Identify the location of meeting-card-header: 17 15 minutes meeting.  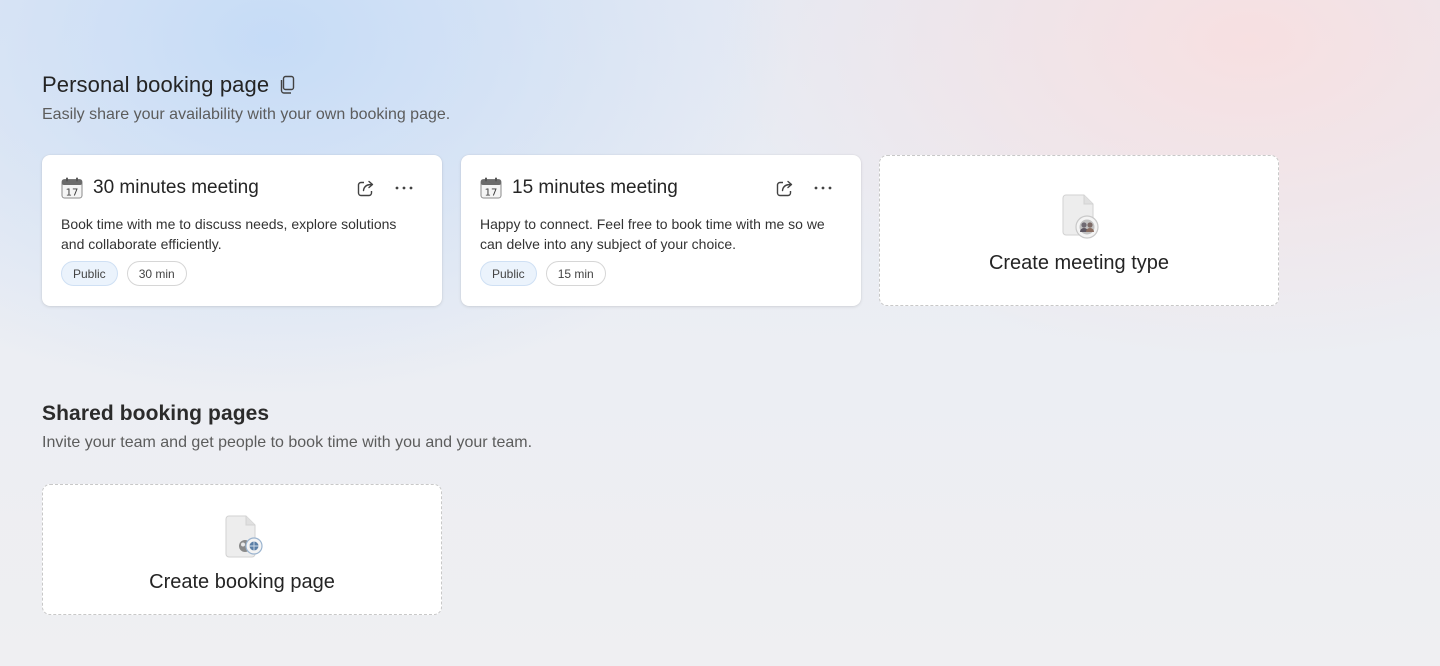
(661, 188).